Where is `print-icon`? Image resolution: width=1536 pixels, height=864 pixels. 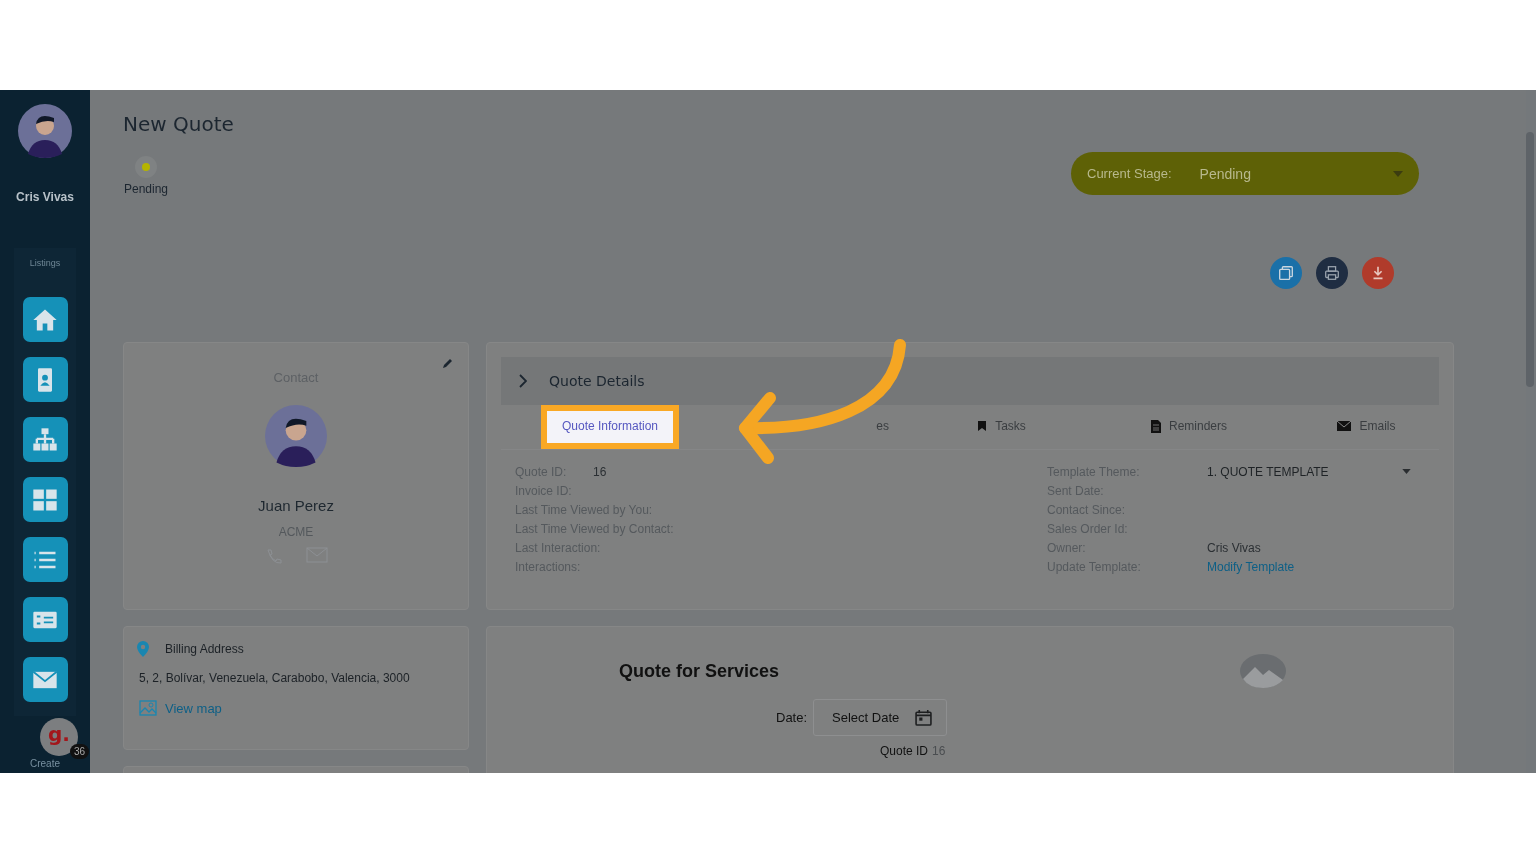
print-icon is located at coordinates (1332, 273).